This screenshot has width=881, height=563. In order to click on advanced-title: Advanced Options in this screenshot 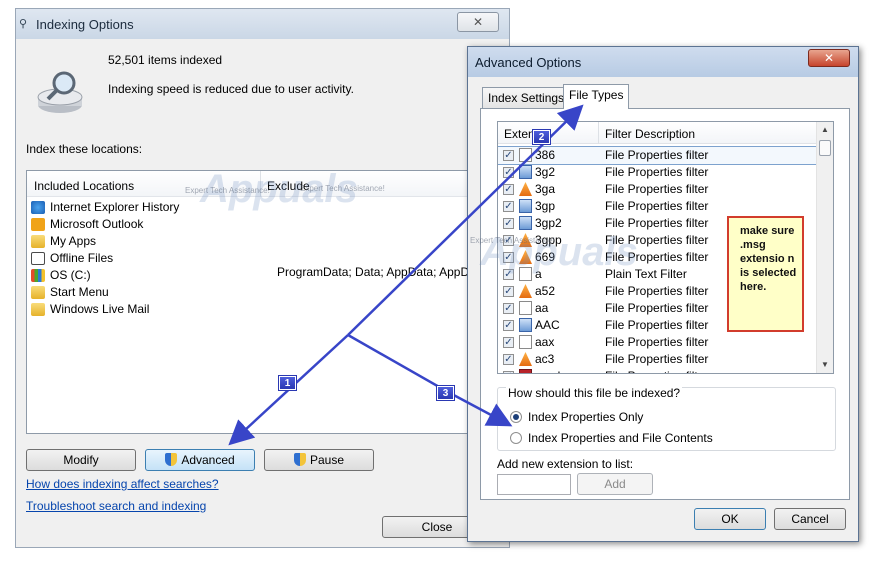, I will do `click(528, 62)`.